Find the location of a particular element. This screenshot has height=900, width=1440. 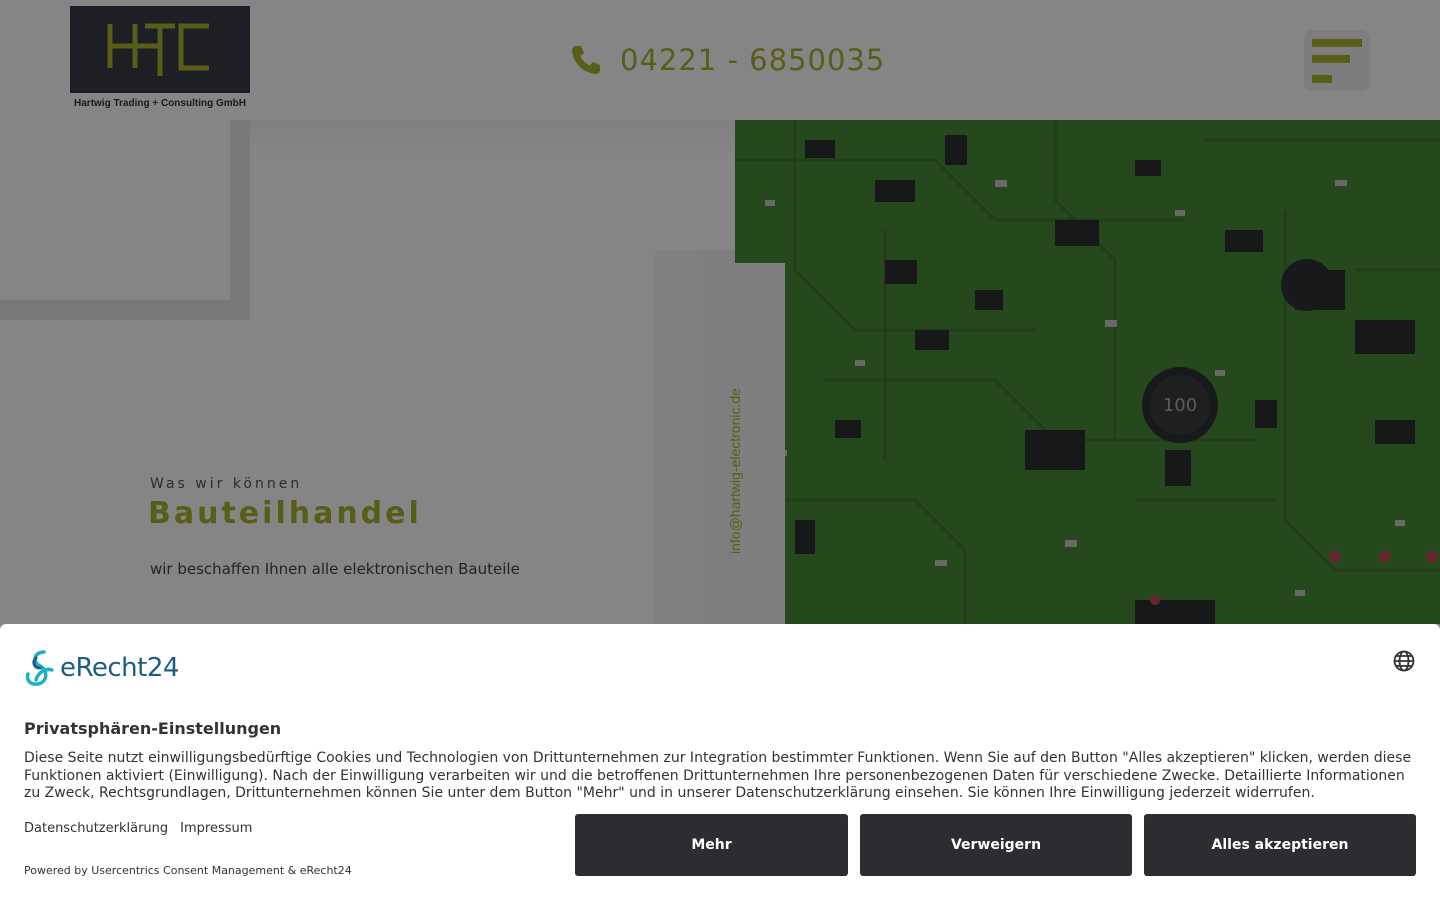

imprint-link: Impressum is located at coordinates (216, 828).